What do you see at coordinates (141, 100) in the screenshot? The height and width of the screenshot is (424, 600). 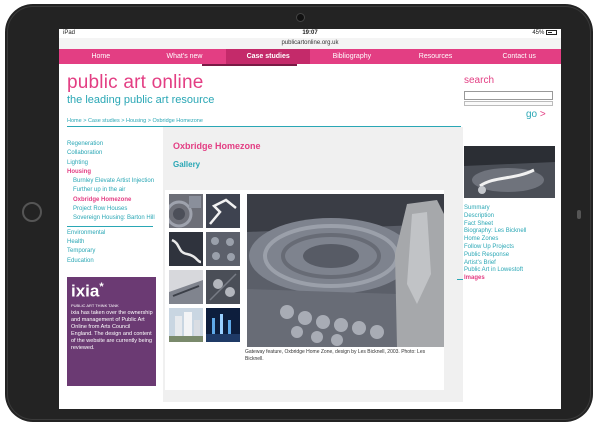 I see `site-subtitle: the leading public art resource` at bounding box center [141, 100].